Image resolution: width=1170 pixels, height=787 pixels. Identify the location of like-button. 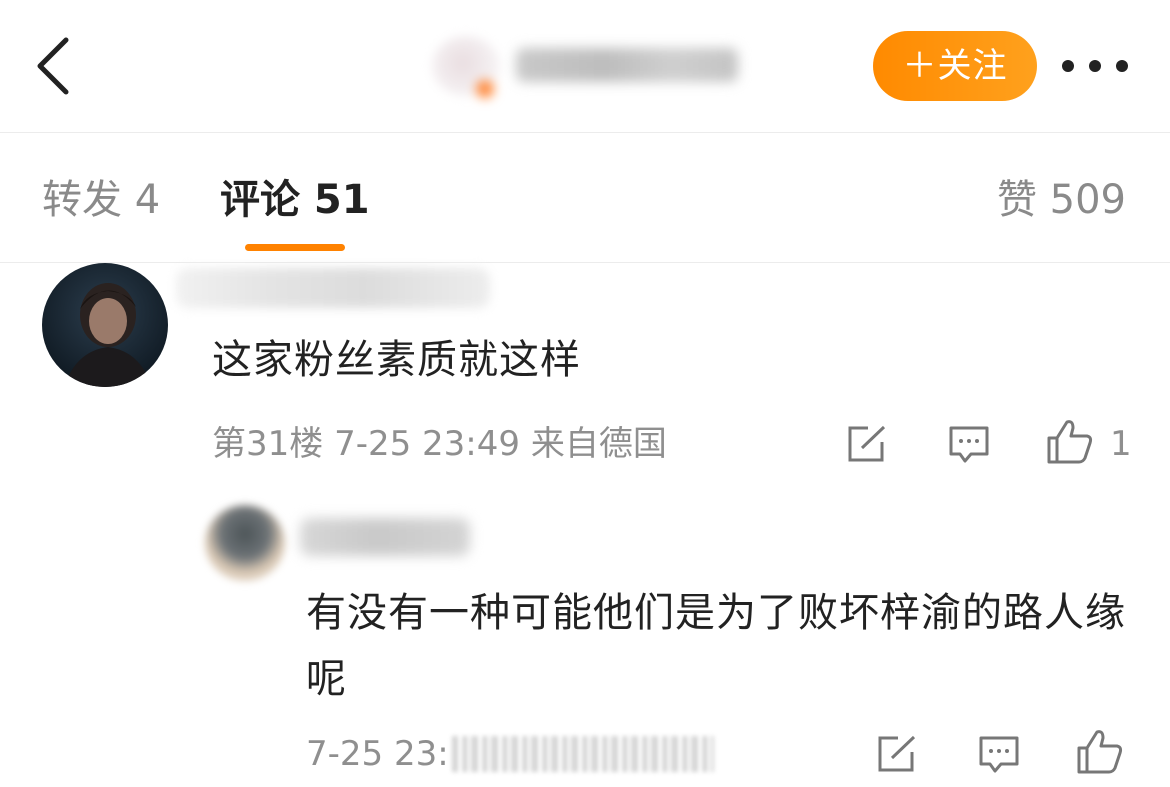
(1070, 444).